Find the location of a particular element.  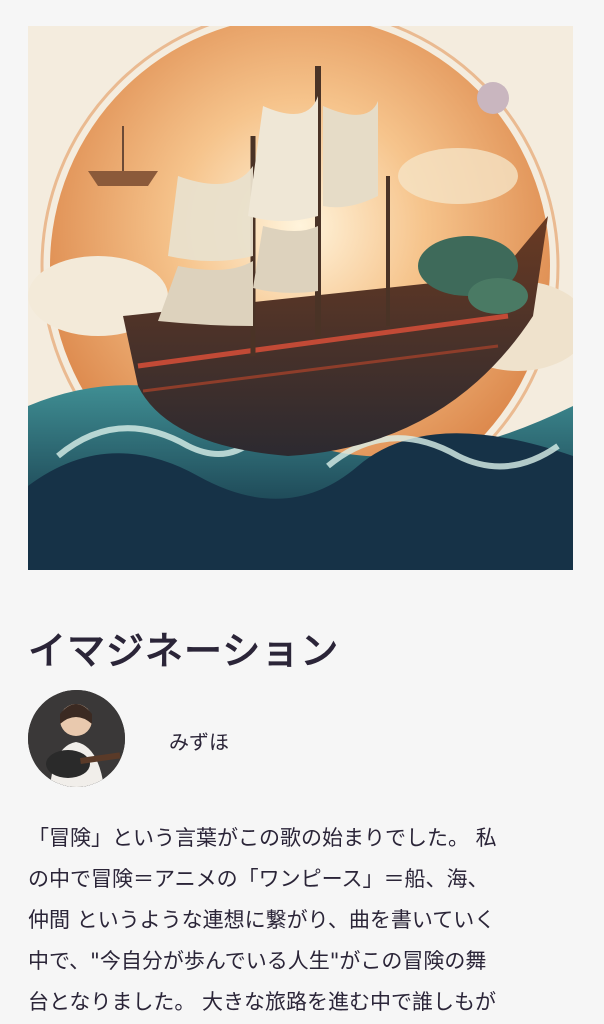

description-line: の中で冒険＝アニメの「ワンピース」＝船、海、 is located at coordinates (258, 879).